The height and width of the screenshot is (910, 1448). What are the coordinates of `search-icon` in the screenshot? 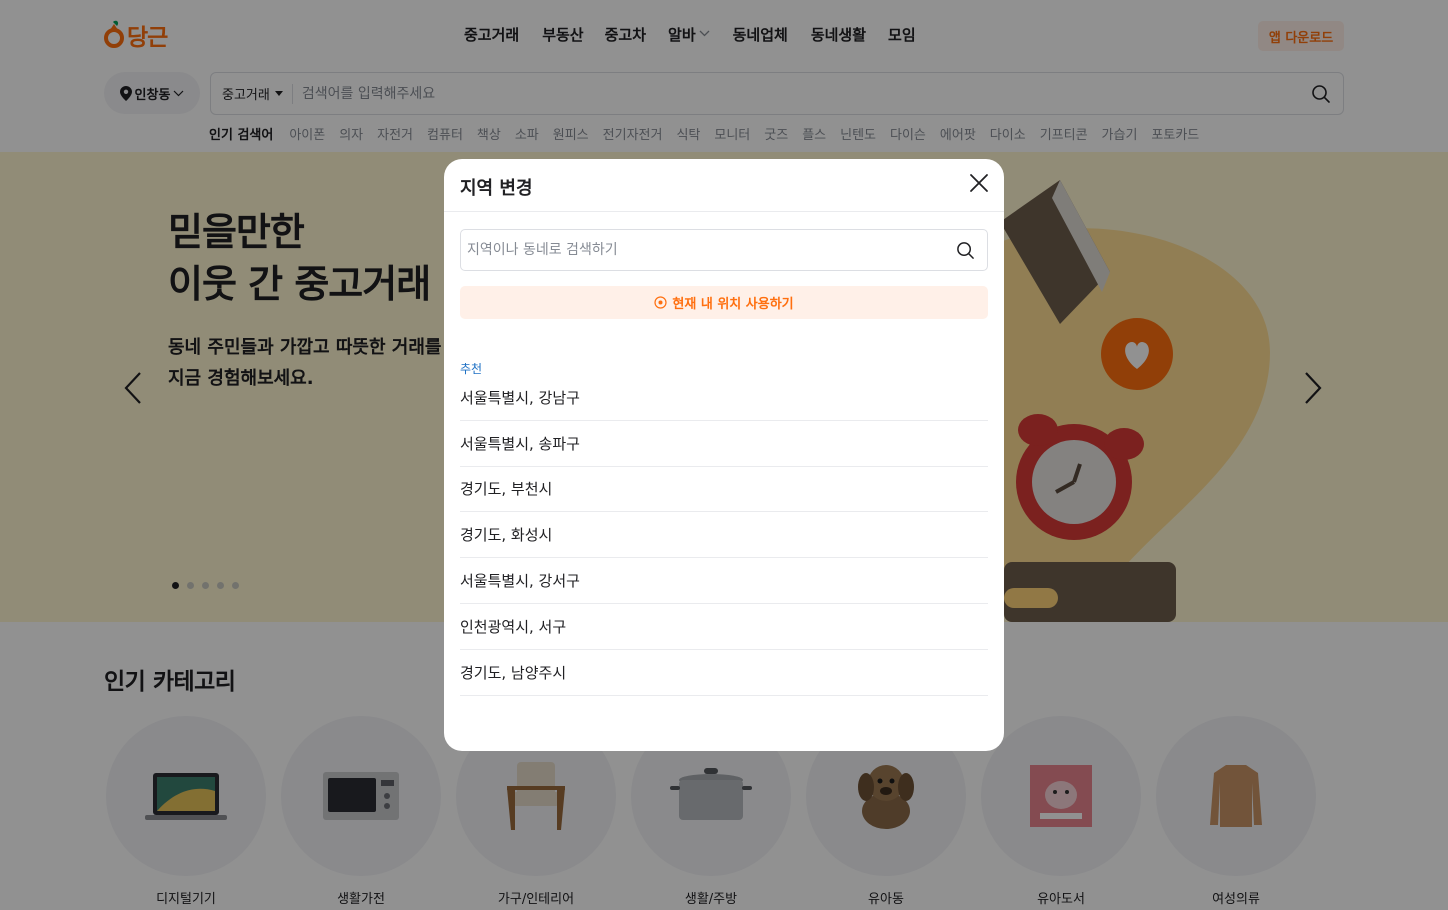 It's located at (965, 250).